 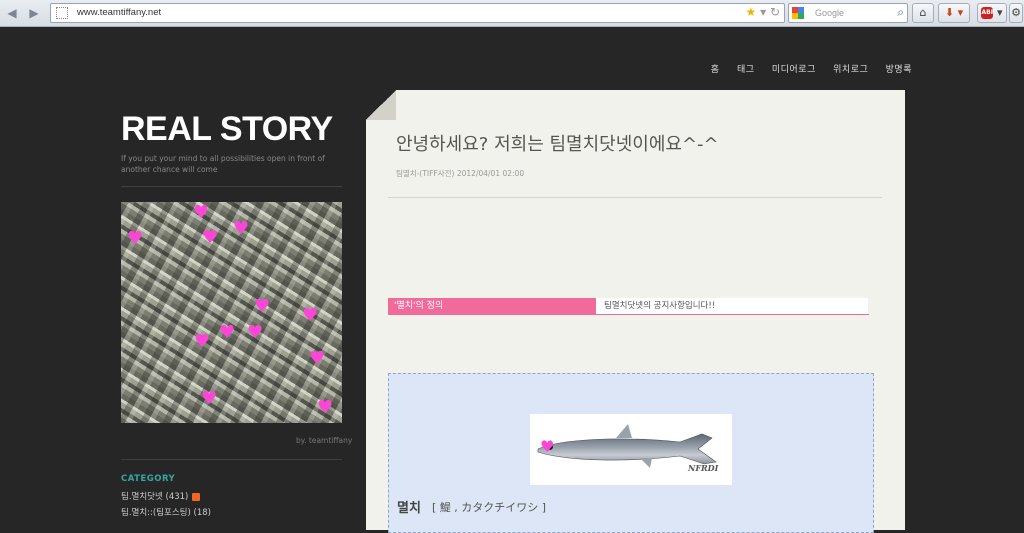 I want to click on notice-underline, so click(x=628, y=314).